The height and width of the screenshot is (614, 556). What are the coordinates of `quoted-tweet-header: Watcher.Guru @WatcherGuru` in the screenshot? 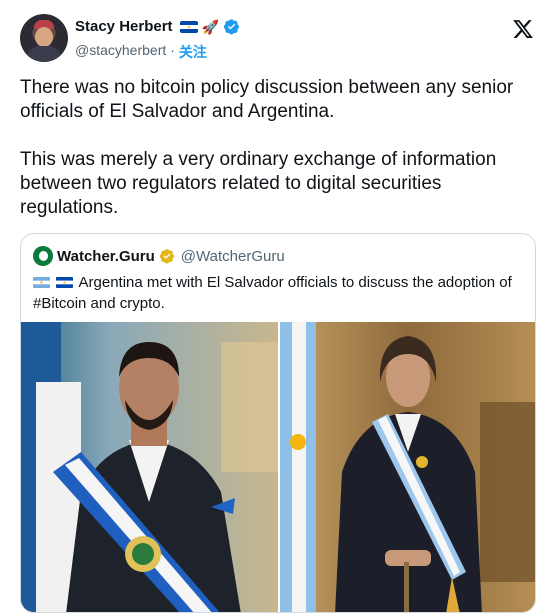 It's located at (159, 256).